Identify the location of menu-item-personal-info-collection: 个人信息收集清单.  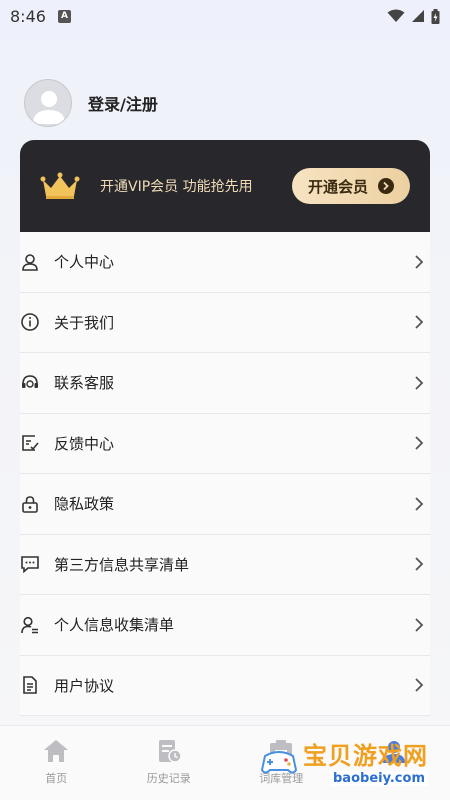
(225, 625).